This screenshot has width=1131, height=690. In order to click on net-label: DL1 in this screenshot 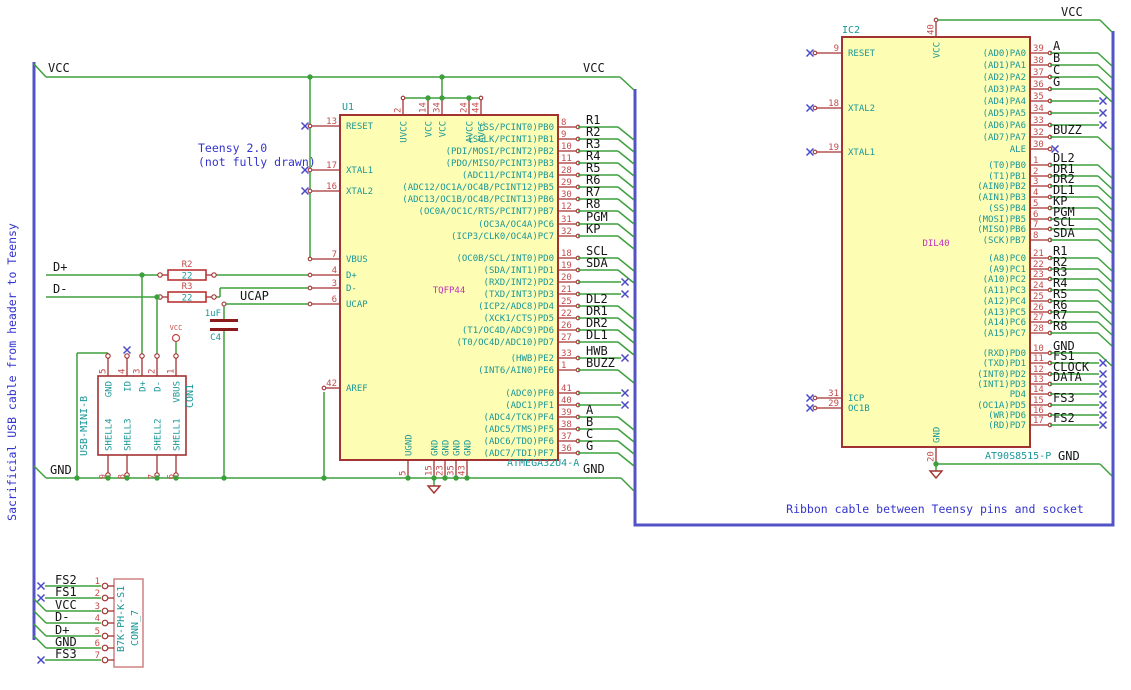, I will do `click(597, 335)`.